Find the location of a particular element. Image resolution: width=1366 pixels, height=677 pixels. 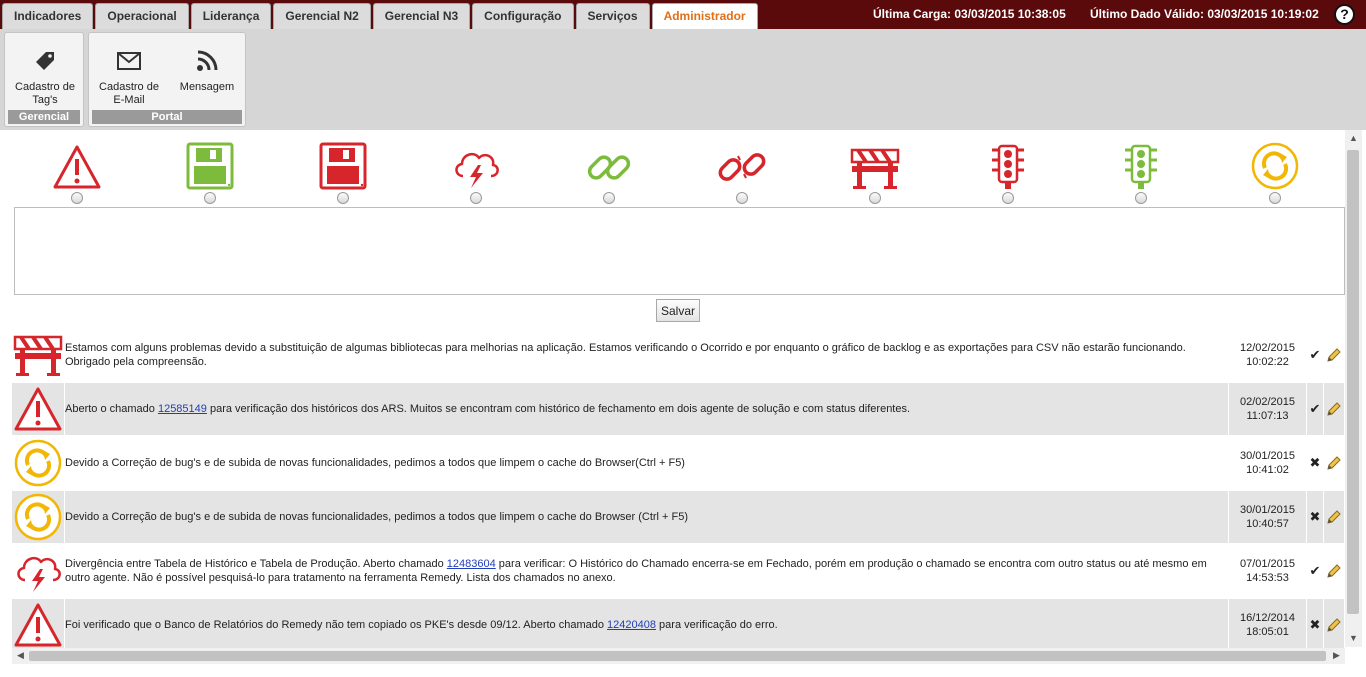

cadastro-email-label: Cadastro de E-Mail is located at coordinates (129, 93).